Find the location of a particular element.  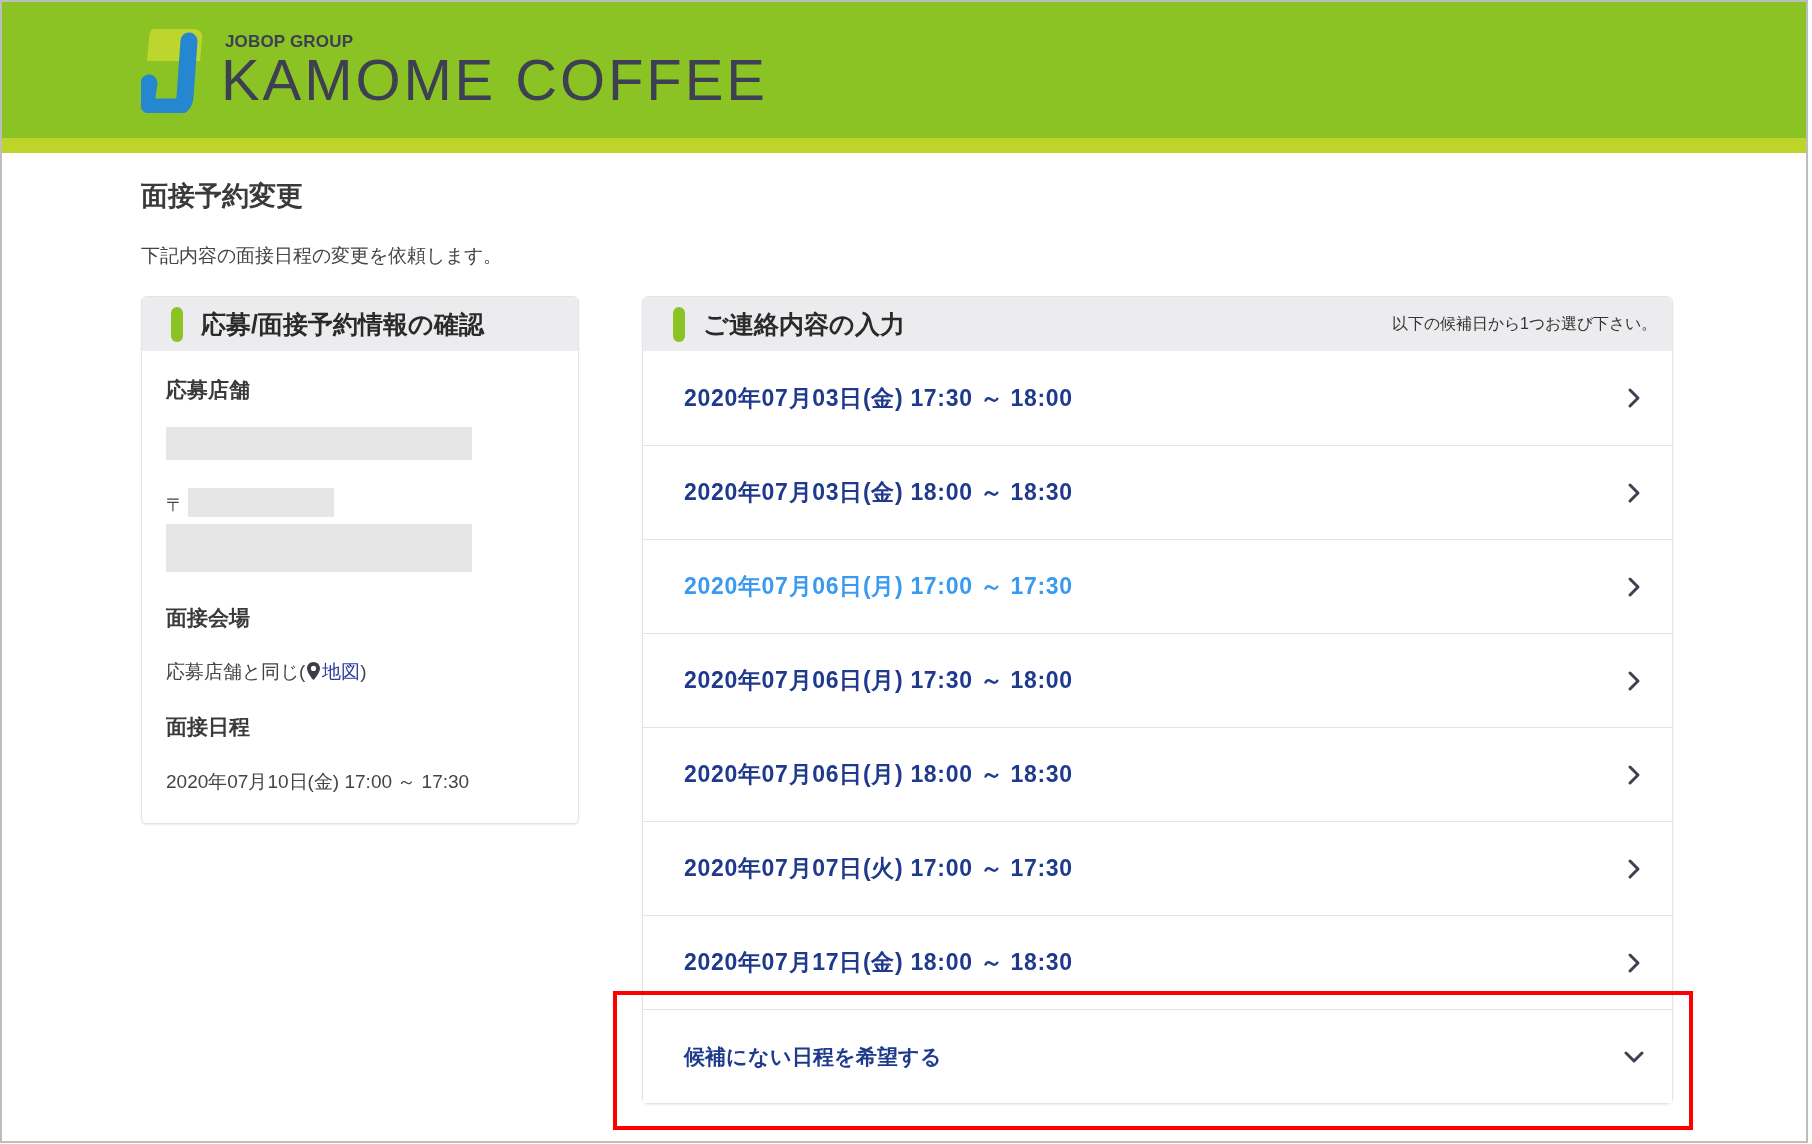

instruction-note: 以下の候補日から1つお選び下さい。 is located at coordinates (1524, 324).